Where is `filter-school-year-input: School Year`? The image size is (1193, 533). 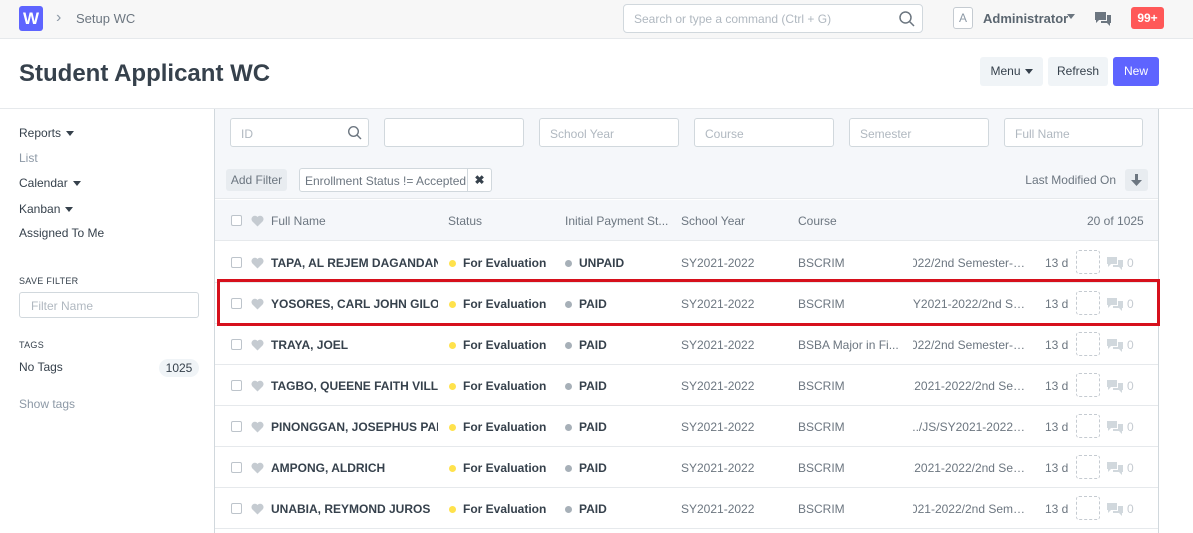 filter-school-year-input: School Year is located at coordinates (609, 132).